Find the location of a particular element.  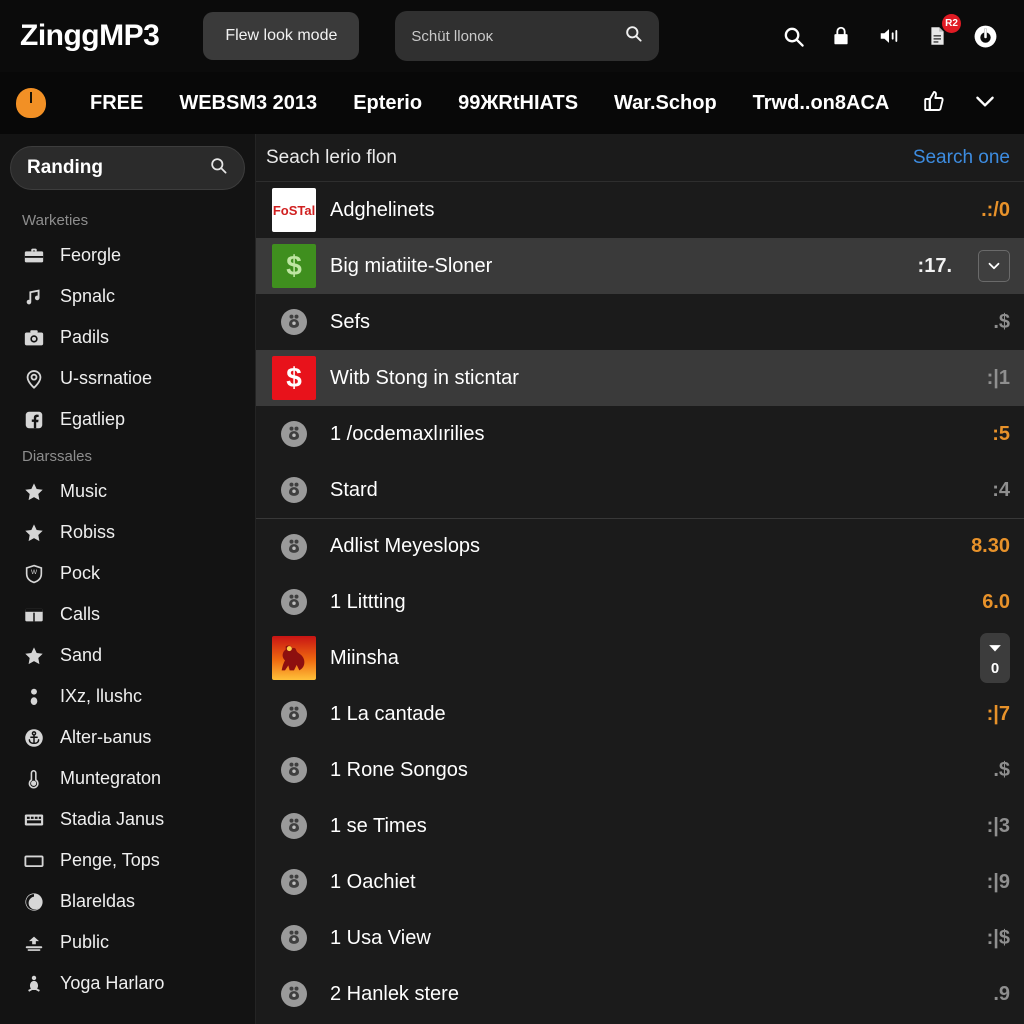

list-item-label: 1 Rone Songos is located at coordinates (399, 769).